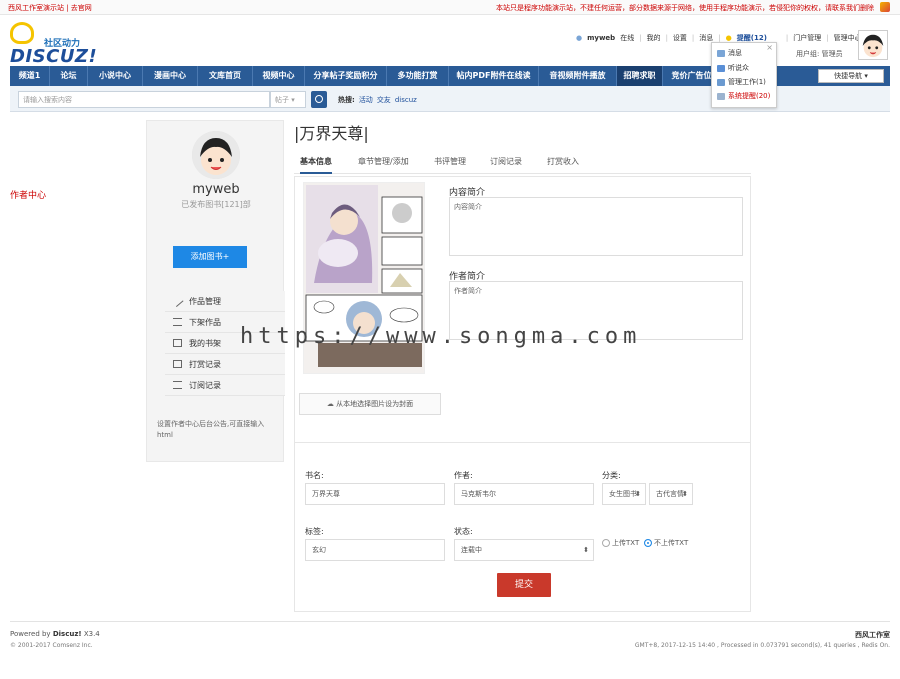  Describe the element at coordinates (579, 38) in the screenshot. I see `user-icon: ●` at that location.